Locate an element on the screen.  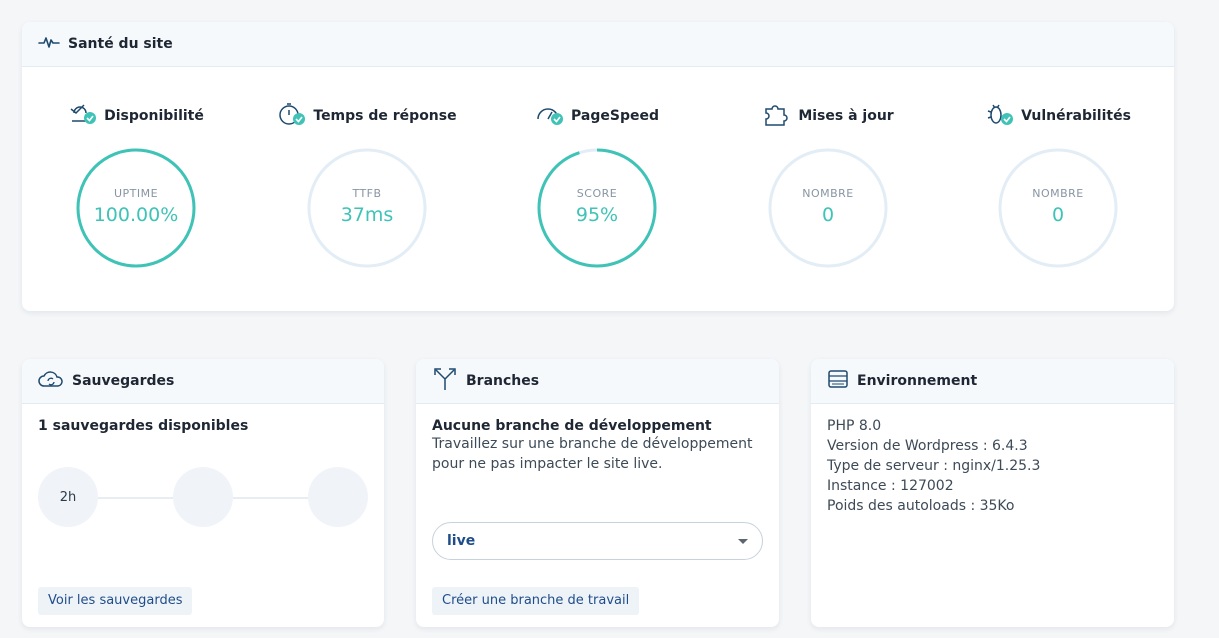
branch-select-value: live is located at coordinates (461, 541).